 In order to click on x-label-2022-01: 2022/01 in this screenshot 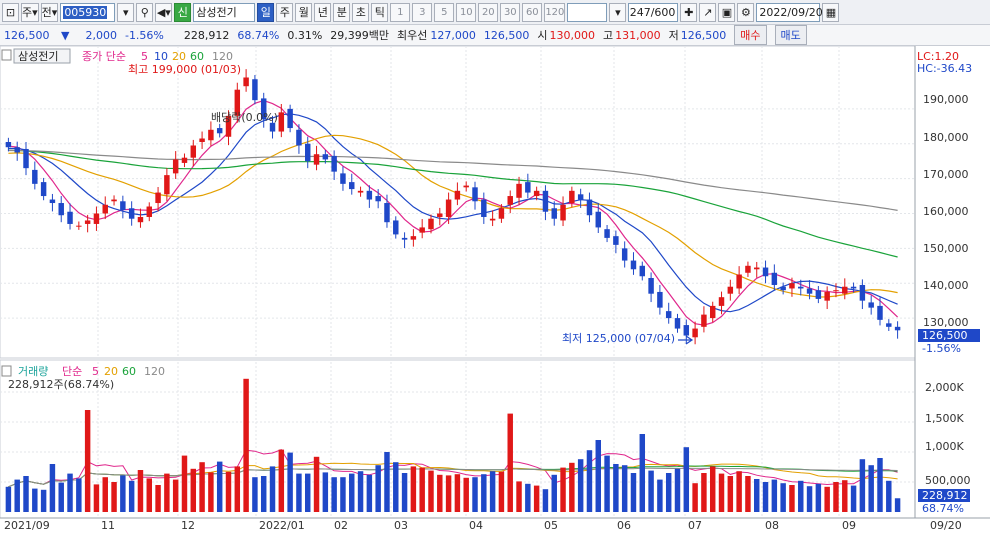, I will do `click(282, 525)`.